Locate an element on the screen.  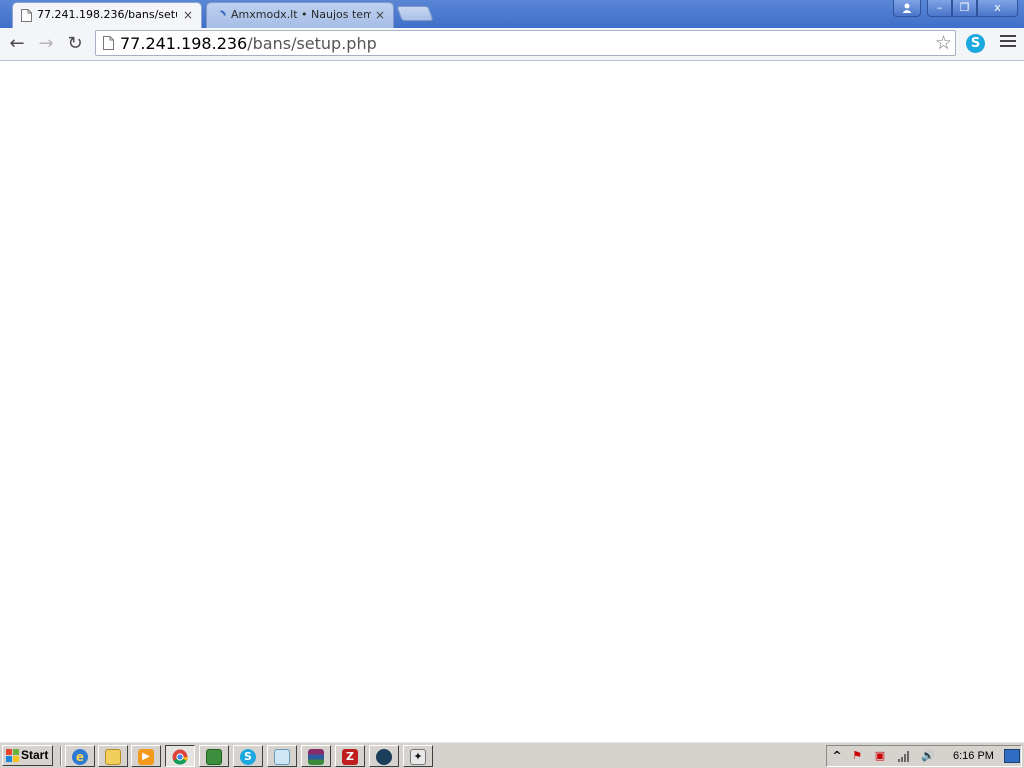
tab-setup: 77.241.198.236/bans/setup × is located at coordinates (107, 15).